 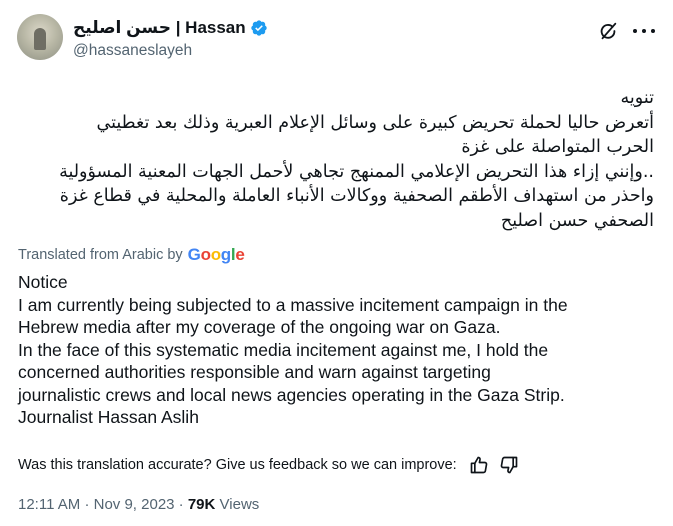 What do you see at coordinates (239, 504) in the screenshot?
I see `views-label: Views` at bounding box center [239, 504].